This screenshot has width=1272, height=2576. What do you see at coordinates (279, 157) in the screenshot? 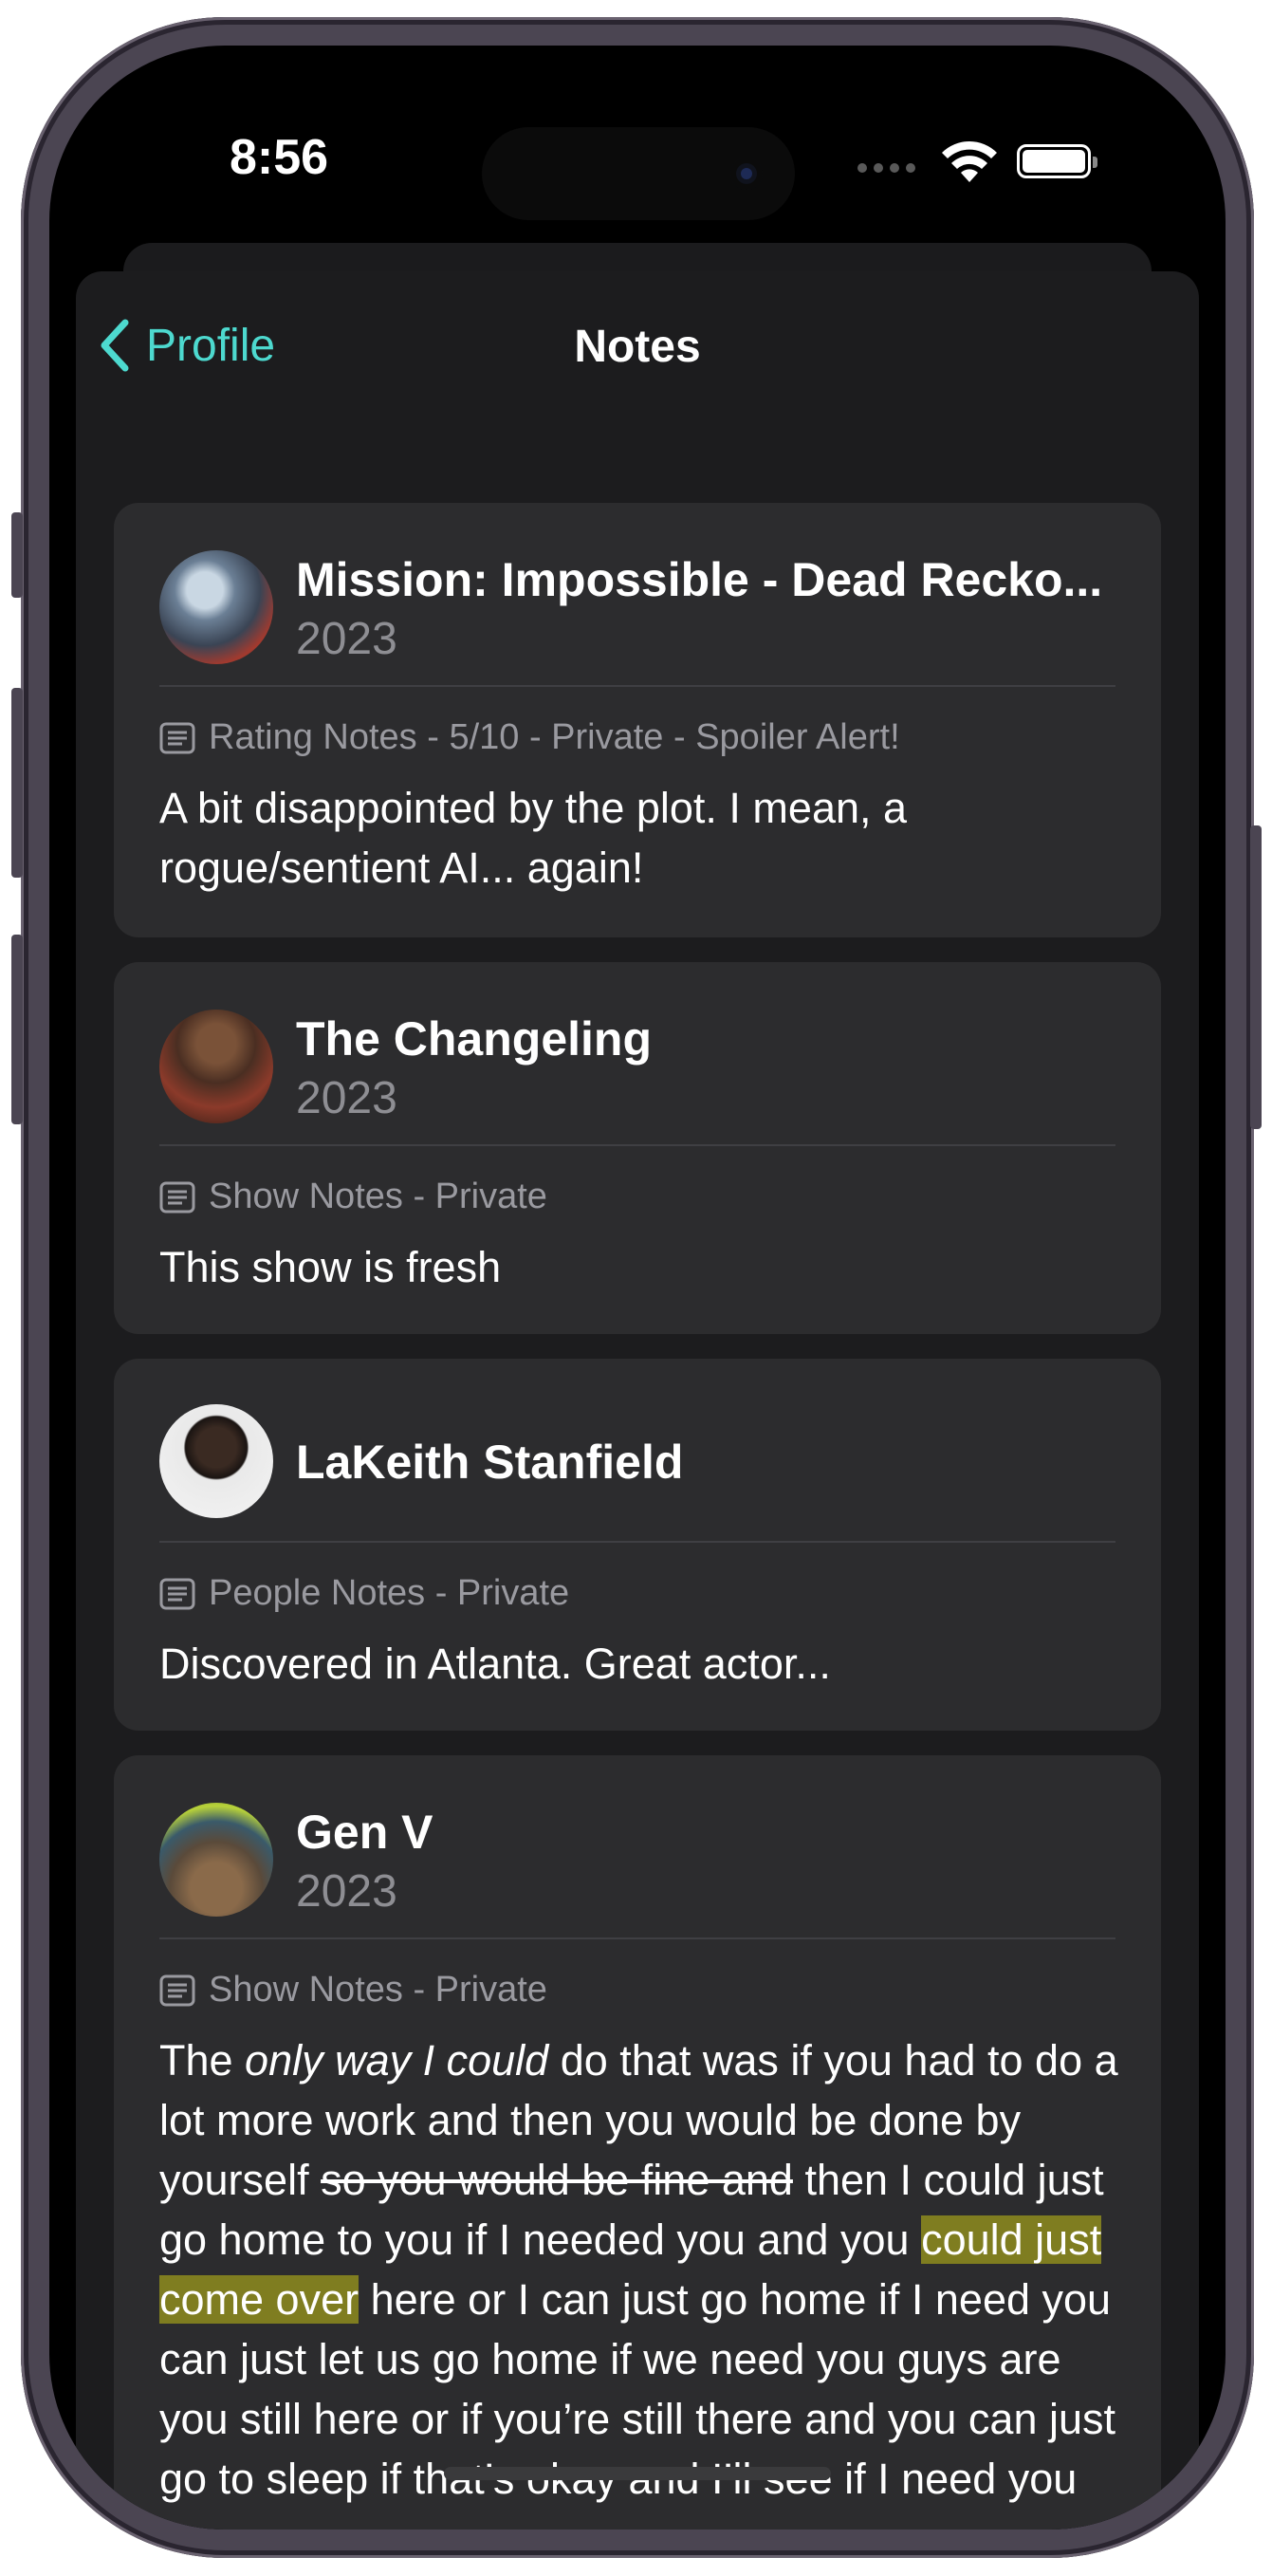
I see `status-time: 8:56` at bounding box center [279, 157].